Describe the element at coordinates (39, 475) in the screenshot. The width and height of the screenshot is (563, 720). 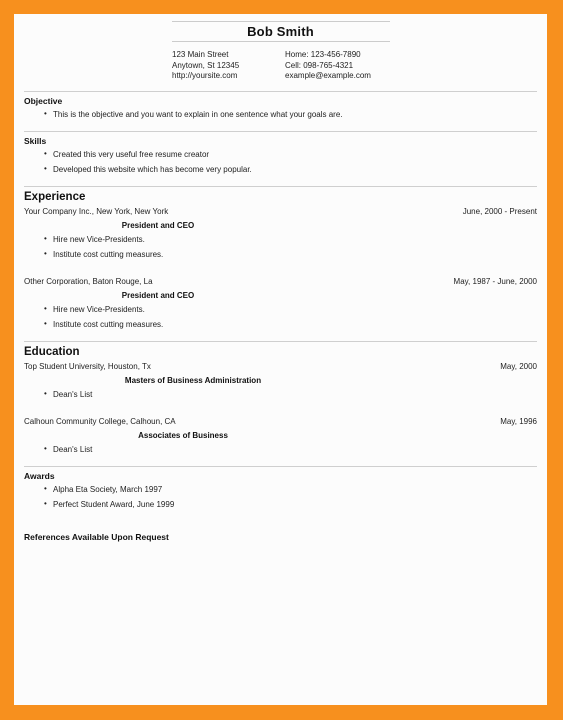
I see `section-title-awards: Awards` at that location.